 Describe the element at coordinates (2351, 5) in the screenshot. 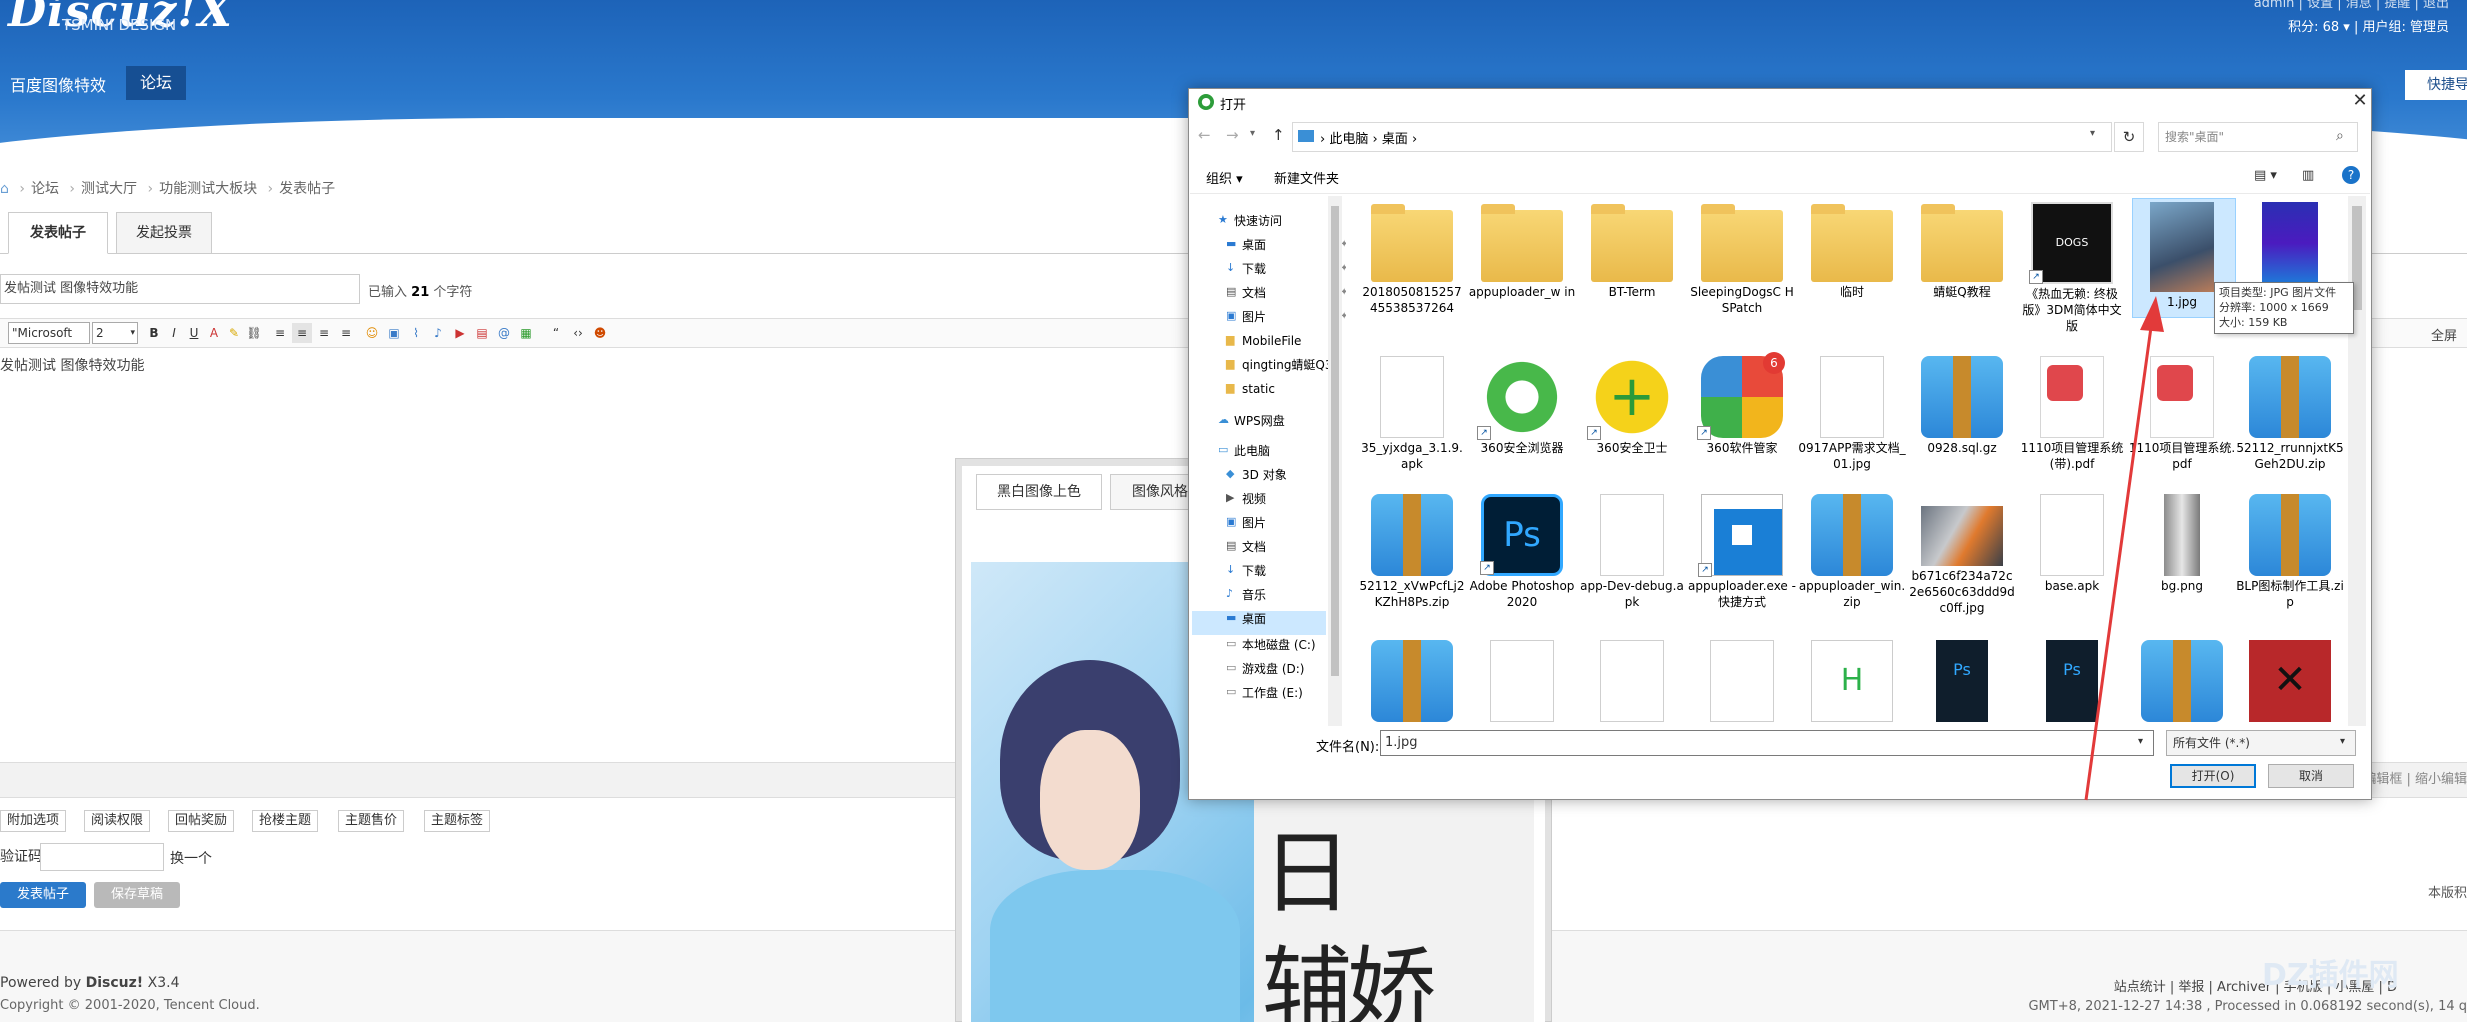

I see `user-top-links: admin | 设置 | 消息 | 提醒 | 退出` at that location.